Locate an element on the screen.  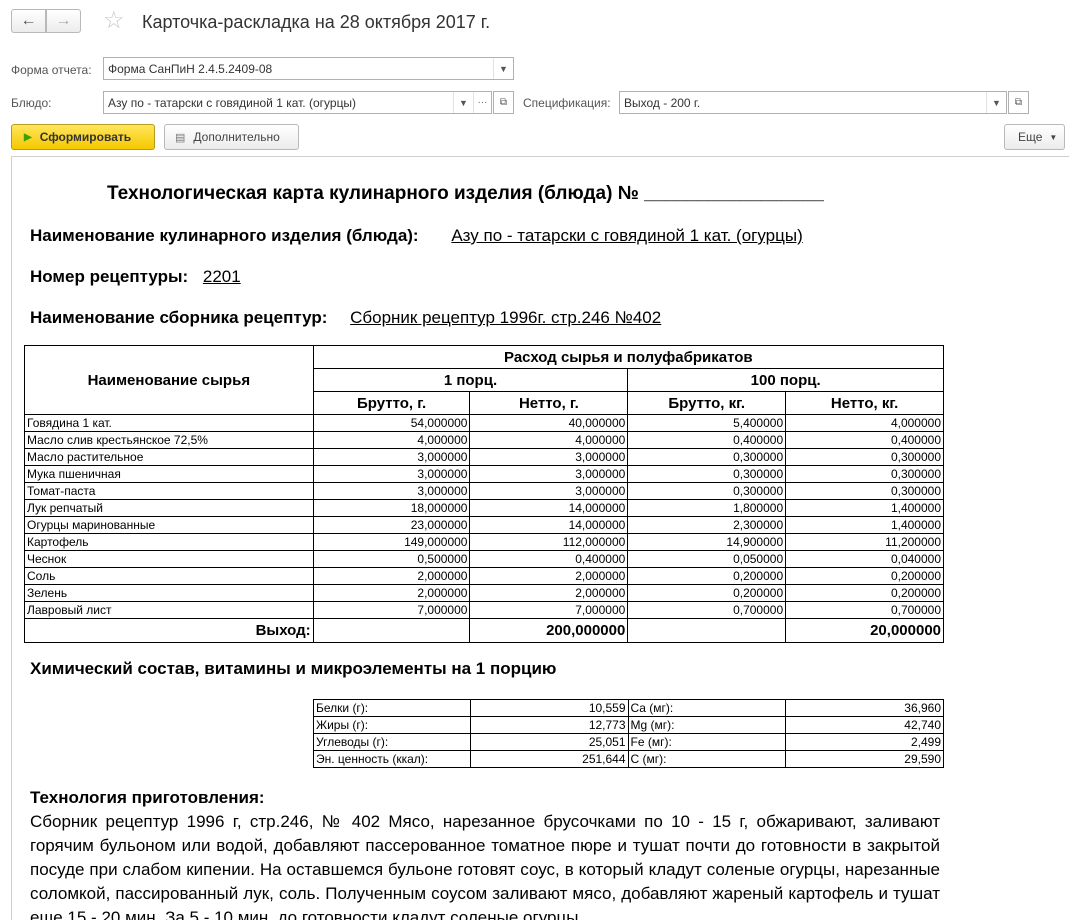
more-button: Еще ▼ is located at coordinates (1034, 137).